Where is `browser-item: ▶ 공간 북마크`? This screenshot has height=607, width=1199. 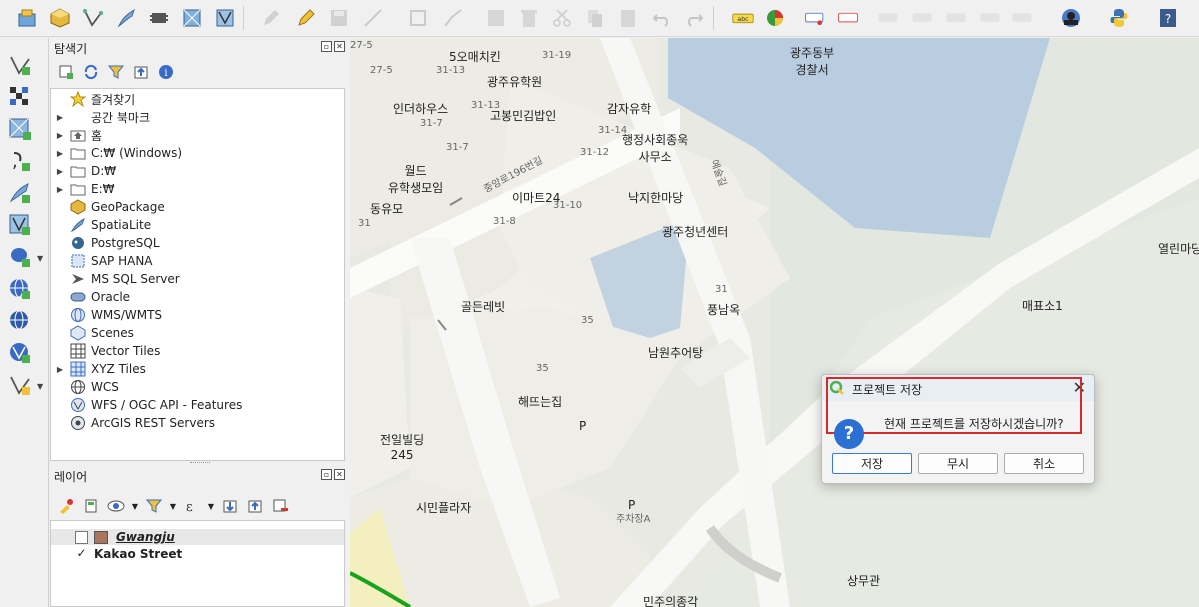
browser-item: ▶ 공간 북마크 is located at coordinates (197, 117).